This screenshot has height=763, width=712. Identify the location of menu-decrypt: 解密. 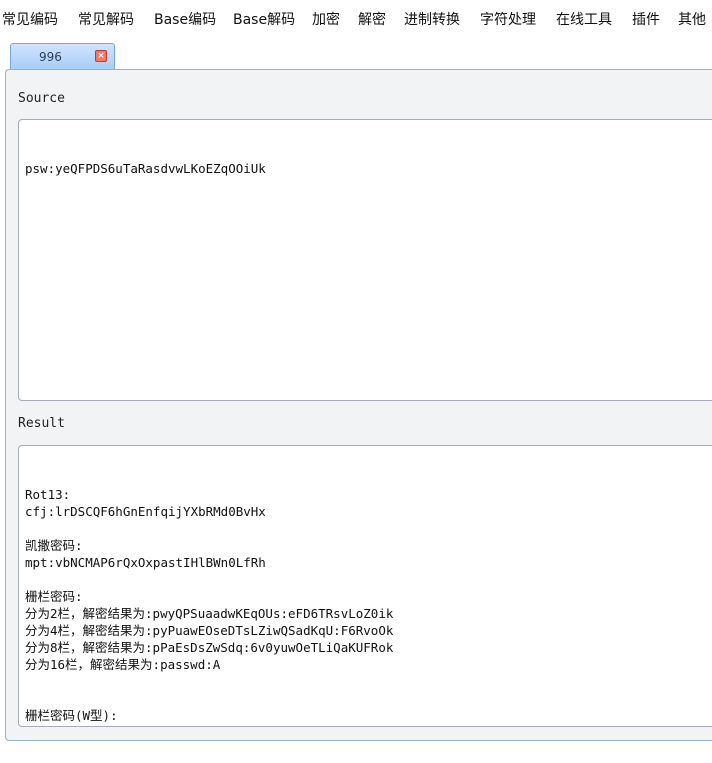
(372, 20).